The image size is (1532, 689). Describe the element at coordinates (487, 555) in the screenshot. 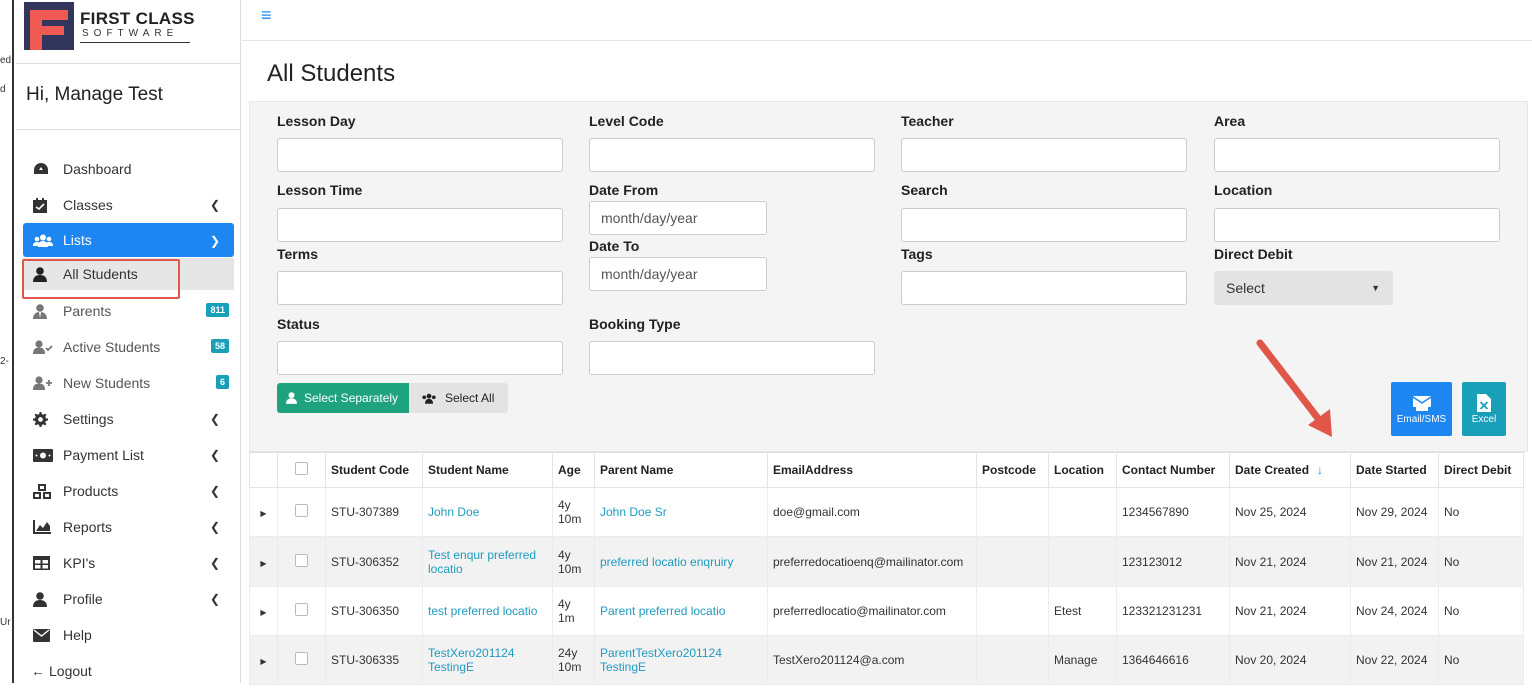

I see `student-name-link: Test enqur preferred` at that location.